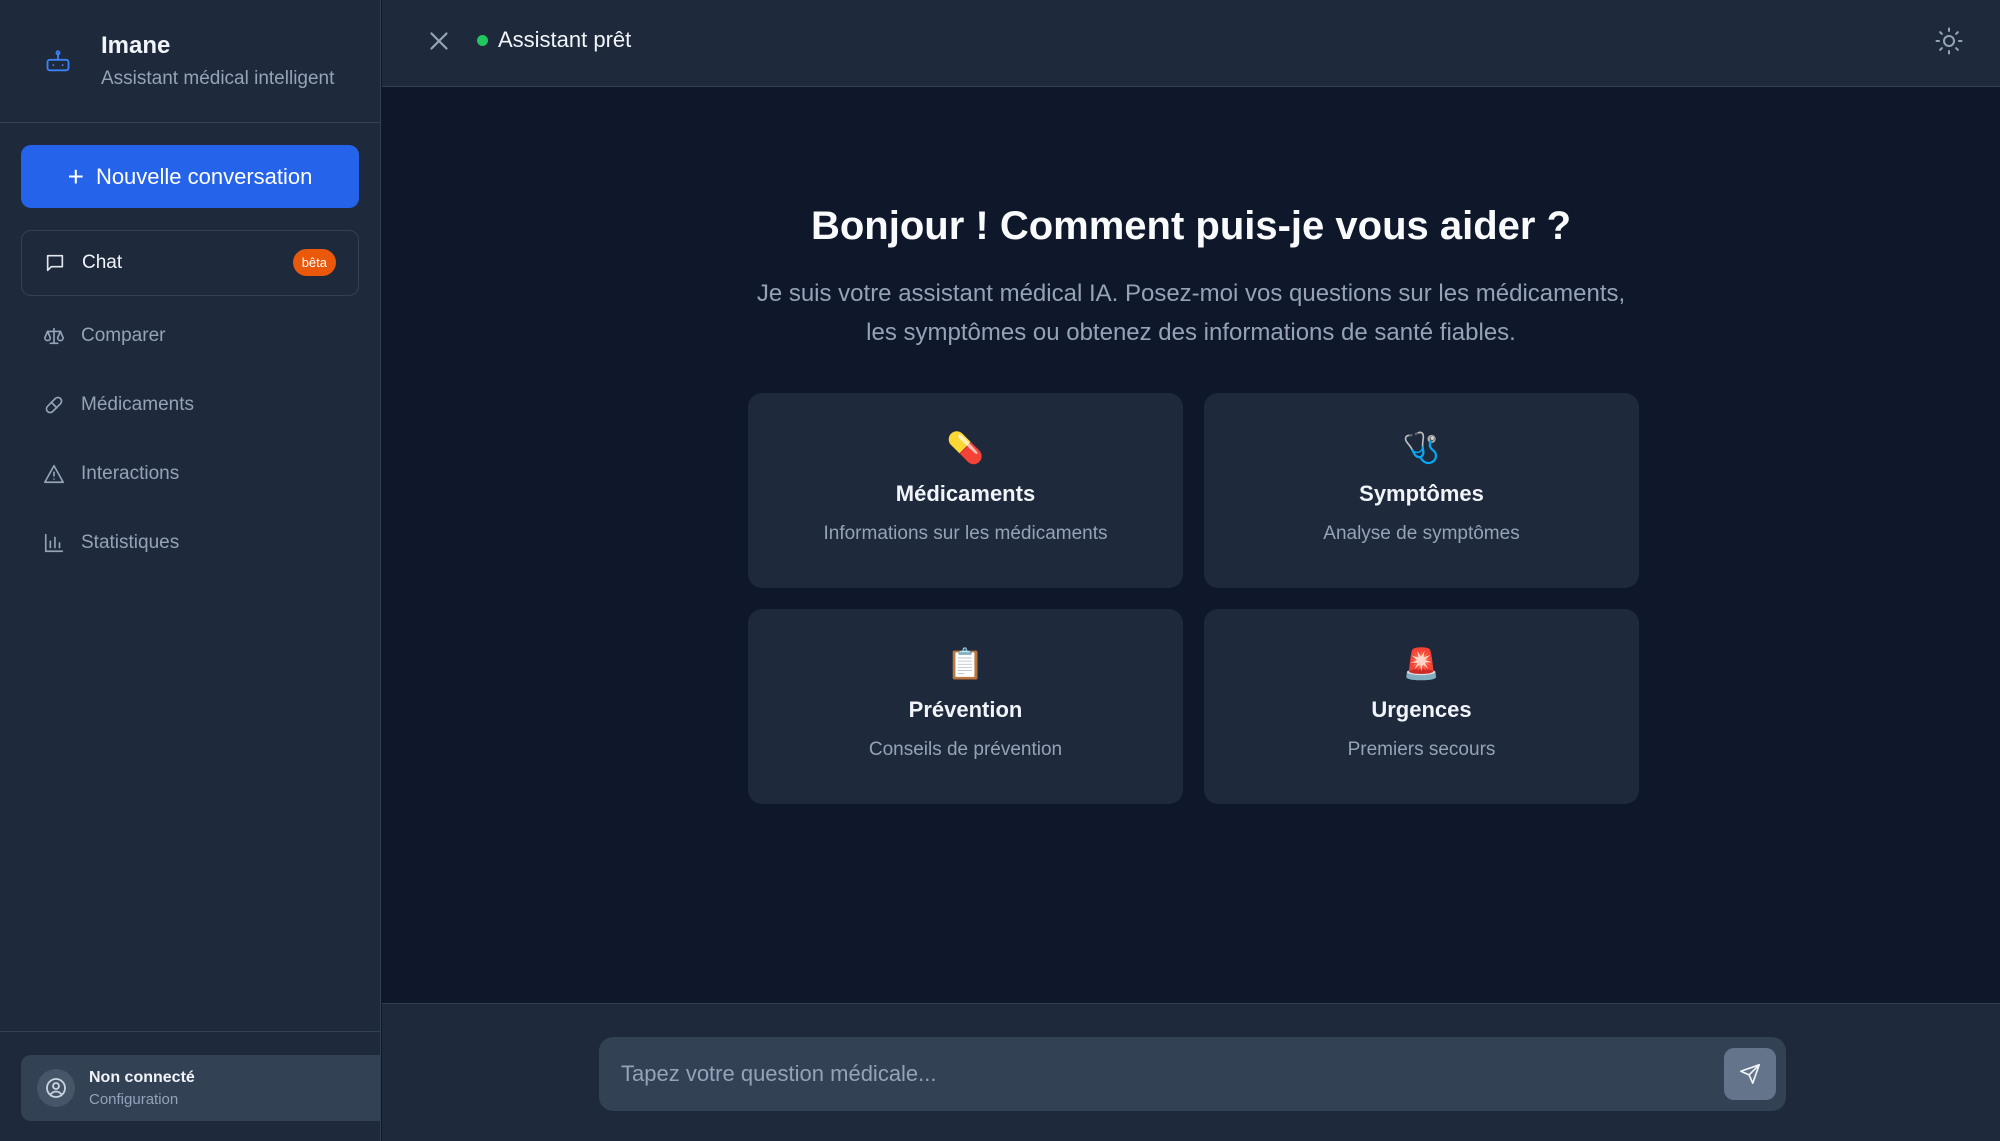  I want to click on stethoscope-emoji-icon: 🩺, so click(1421, 448).